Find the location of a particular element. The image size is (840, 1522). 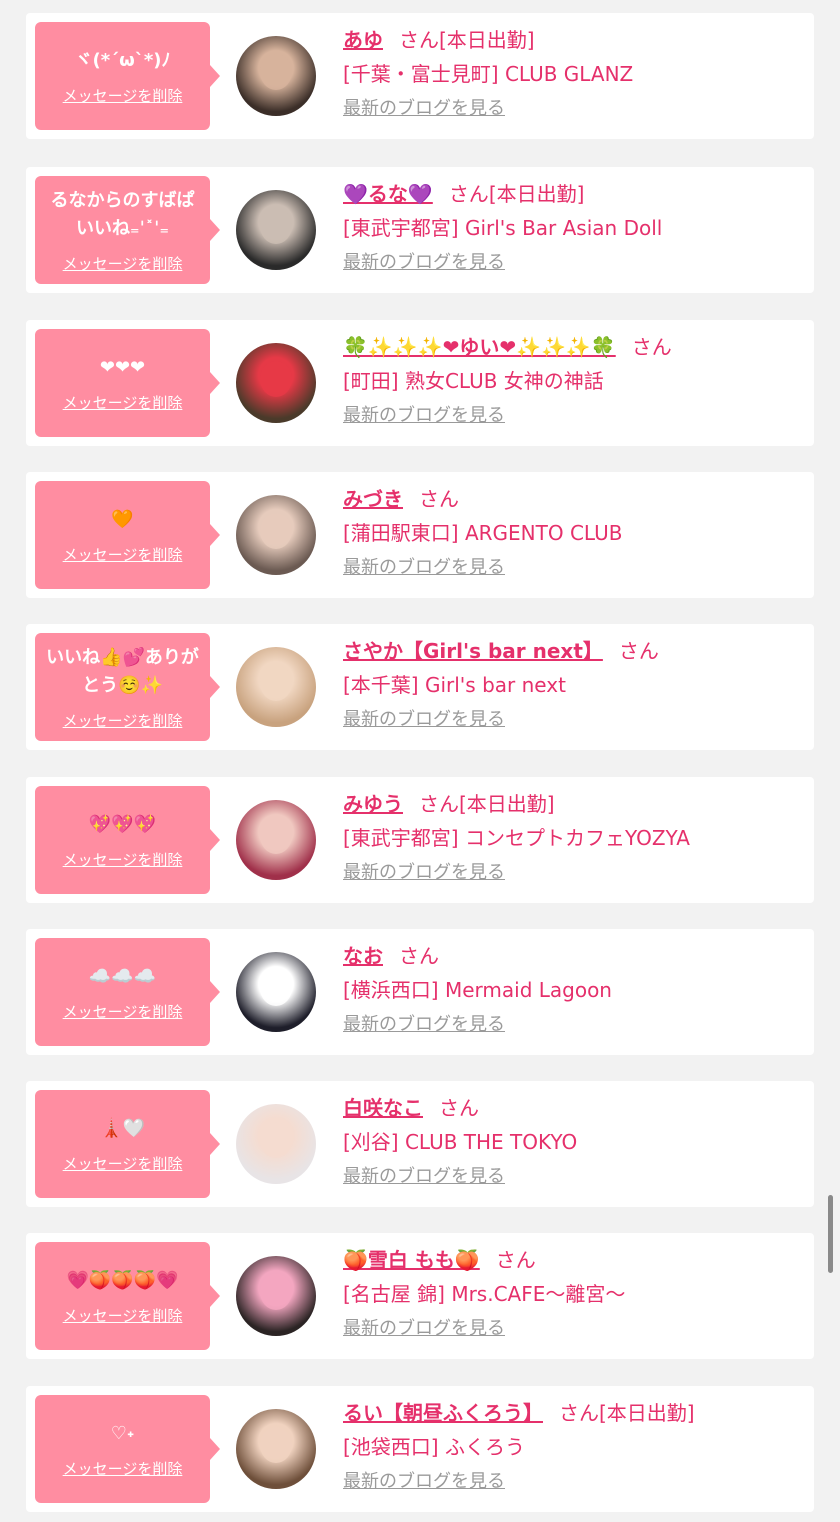

message-bubble: いいね👍💕ありがとう☺️✨ メッセージを削除 is located at coordinates (127, 687).